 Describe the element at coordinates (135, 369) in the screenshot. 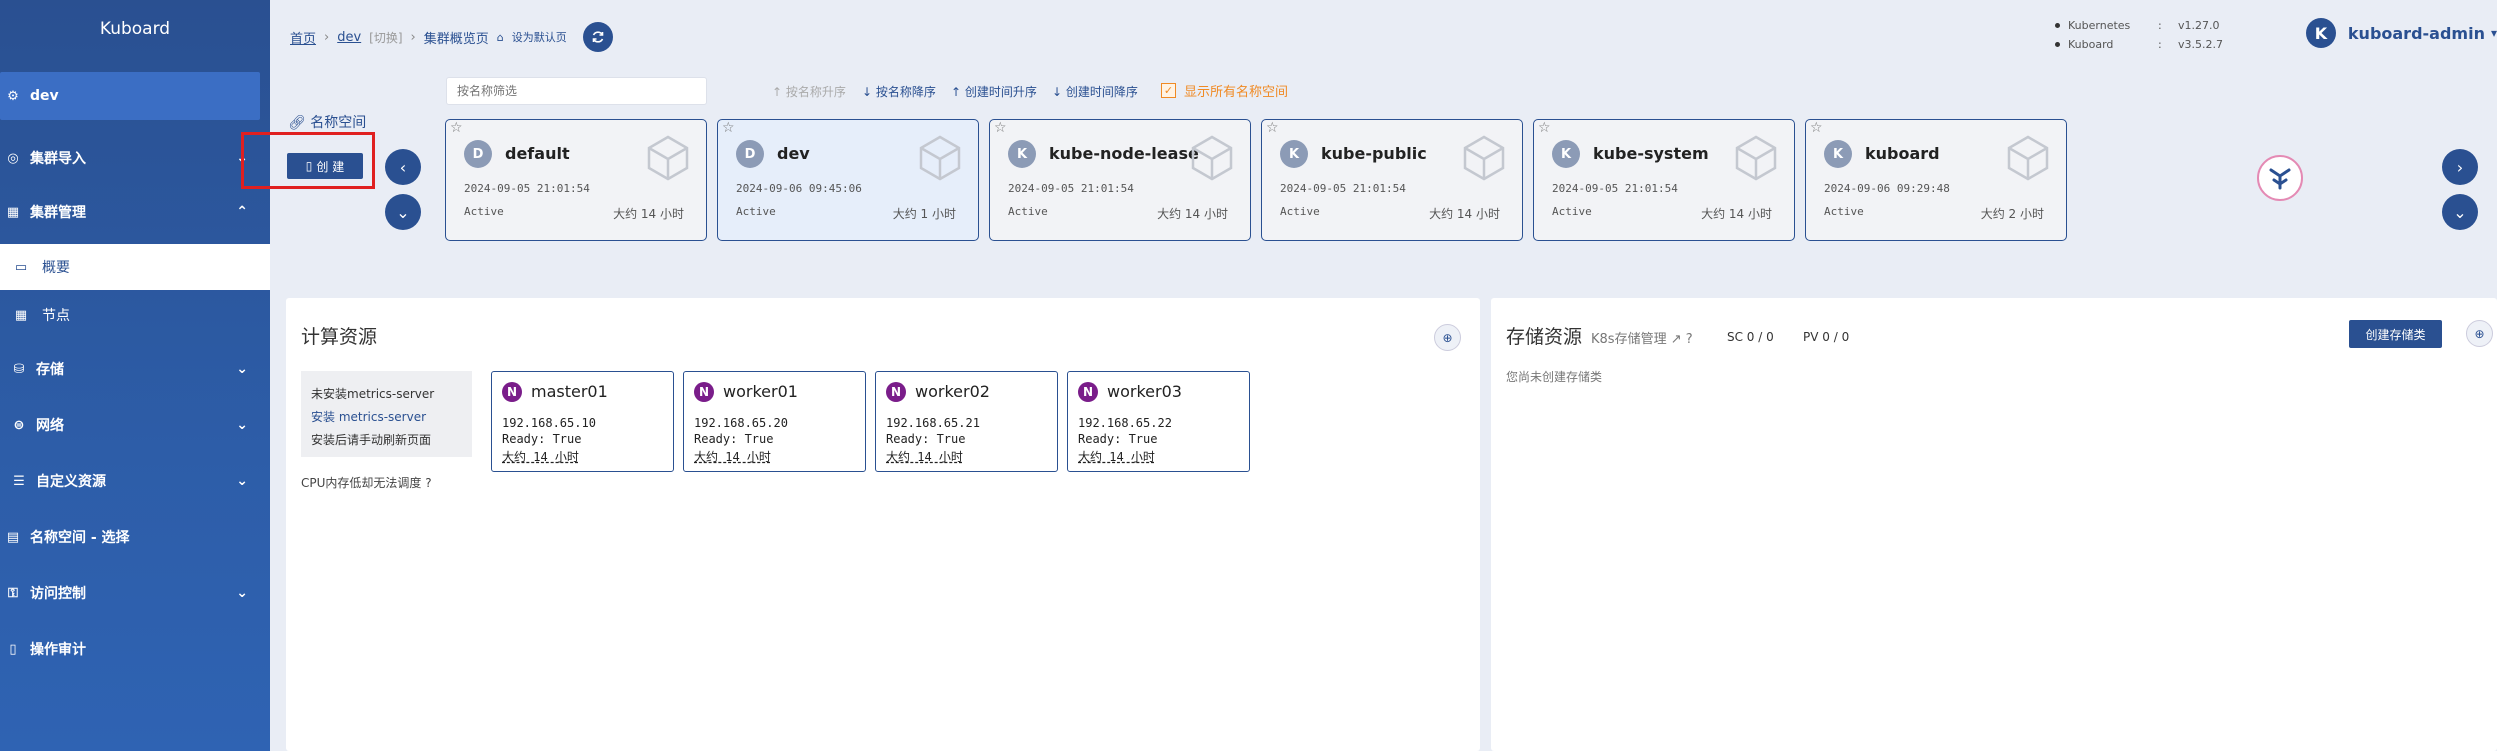

I see `sidebar-item-storage: ⛁ 存储 ⌄` at that location.